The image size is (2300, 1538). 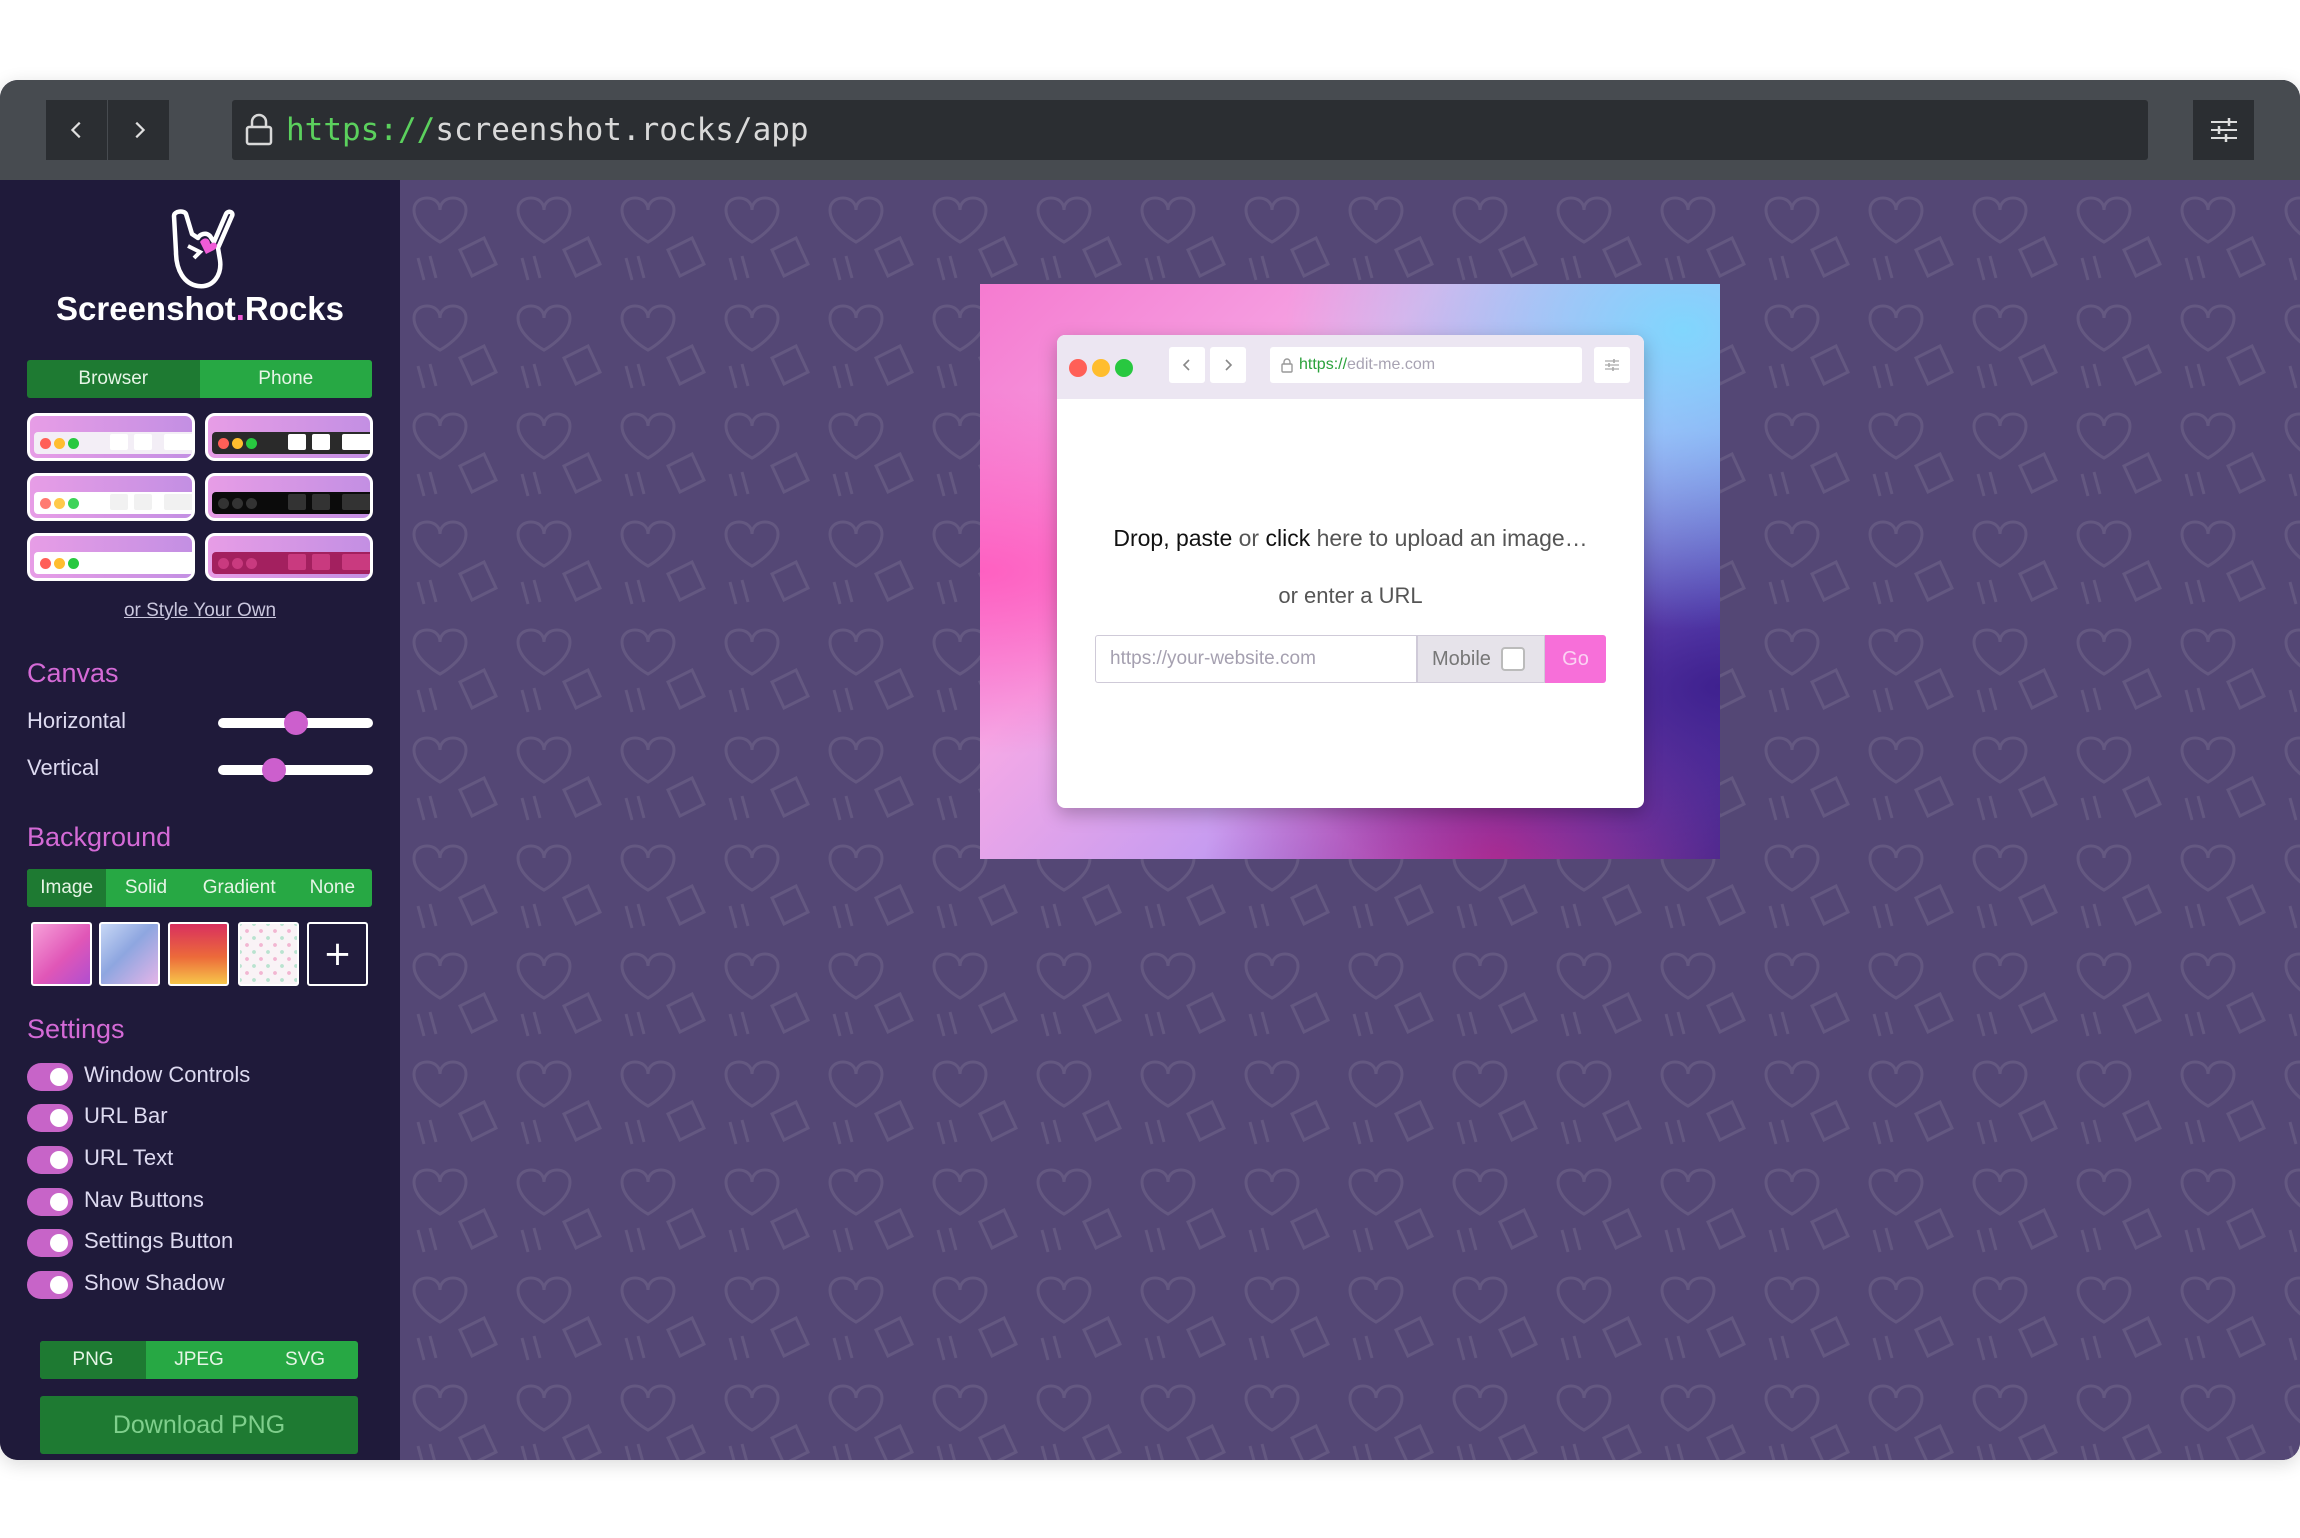 I want to click on tab-gradient: Gradient, so click(x=239, y=888).